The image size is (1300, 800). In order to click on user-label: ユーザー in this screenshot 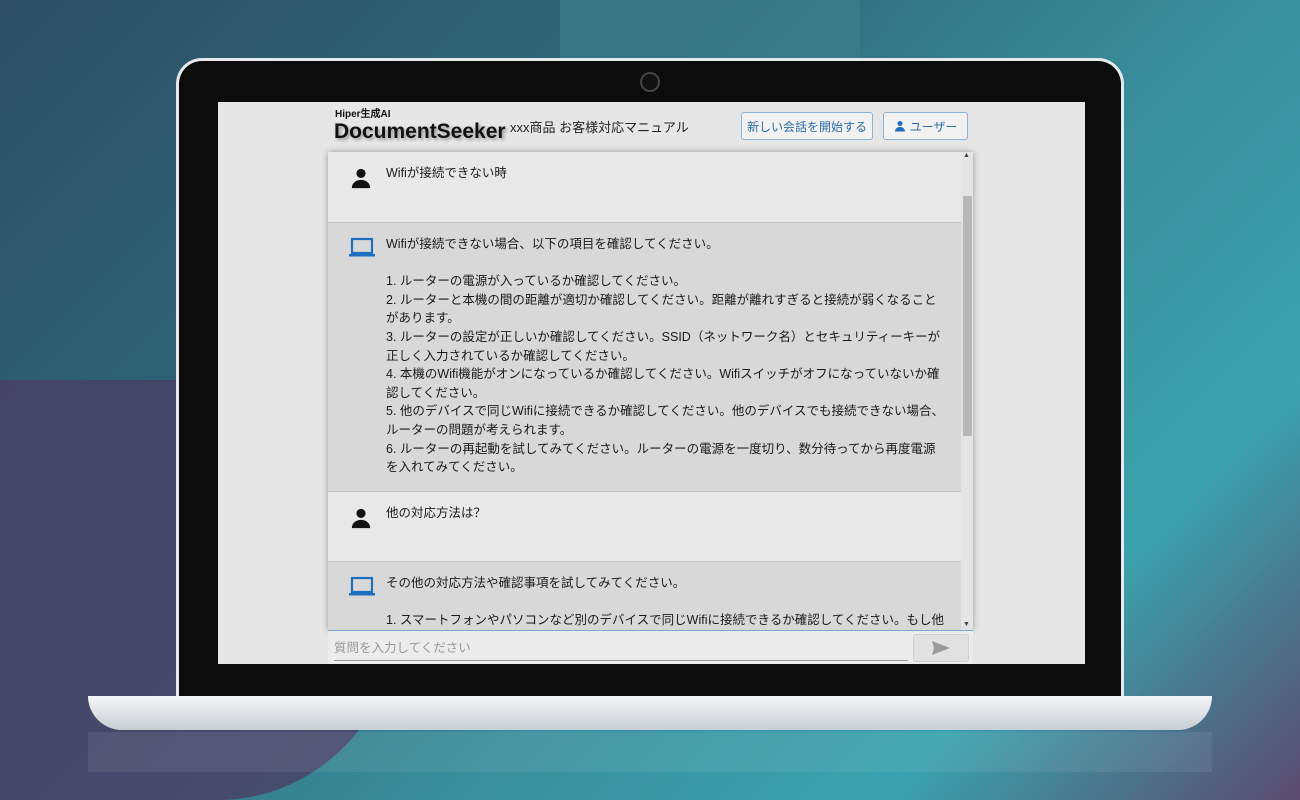, I will do `click(933, 126)`.